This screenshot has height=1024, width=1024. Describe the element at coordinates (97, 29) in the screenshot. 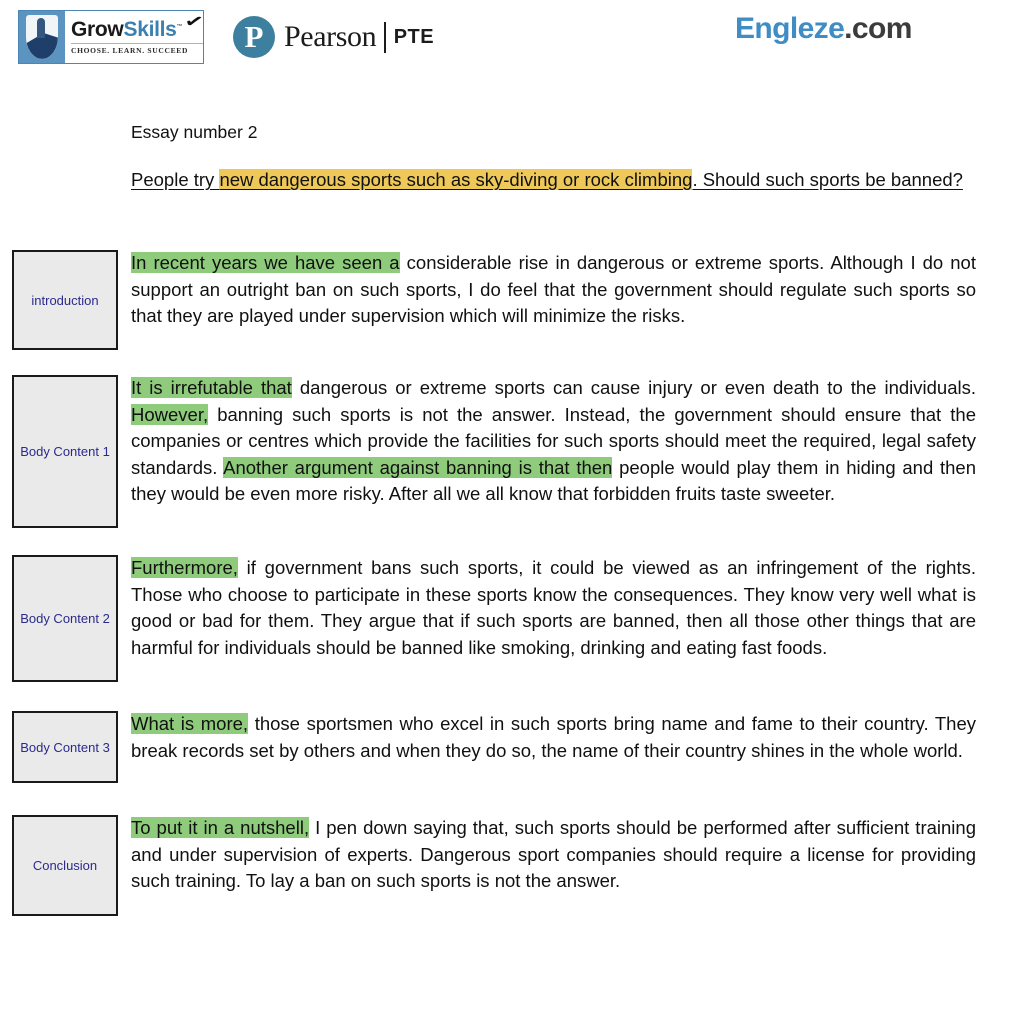

I see `growskills-word-grow: Grow` at that location.